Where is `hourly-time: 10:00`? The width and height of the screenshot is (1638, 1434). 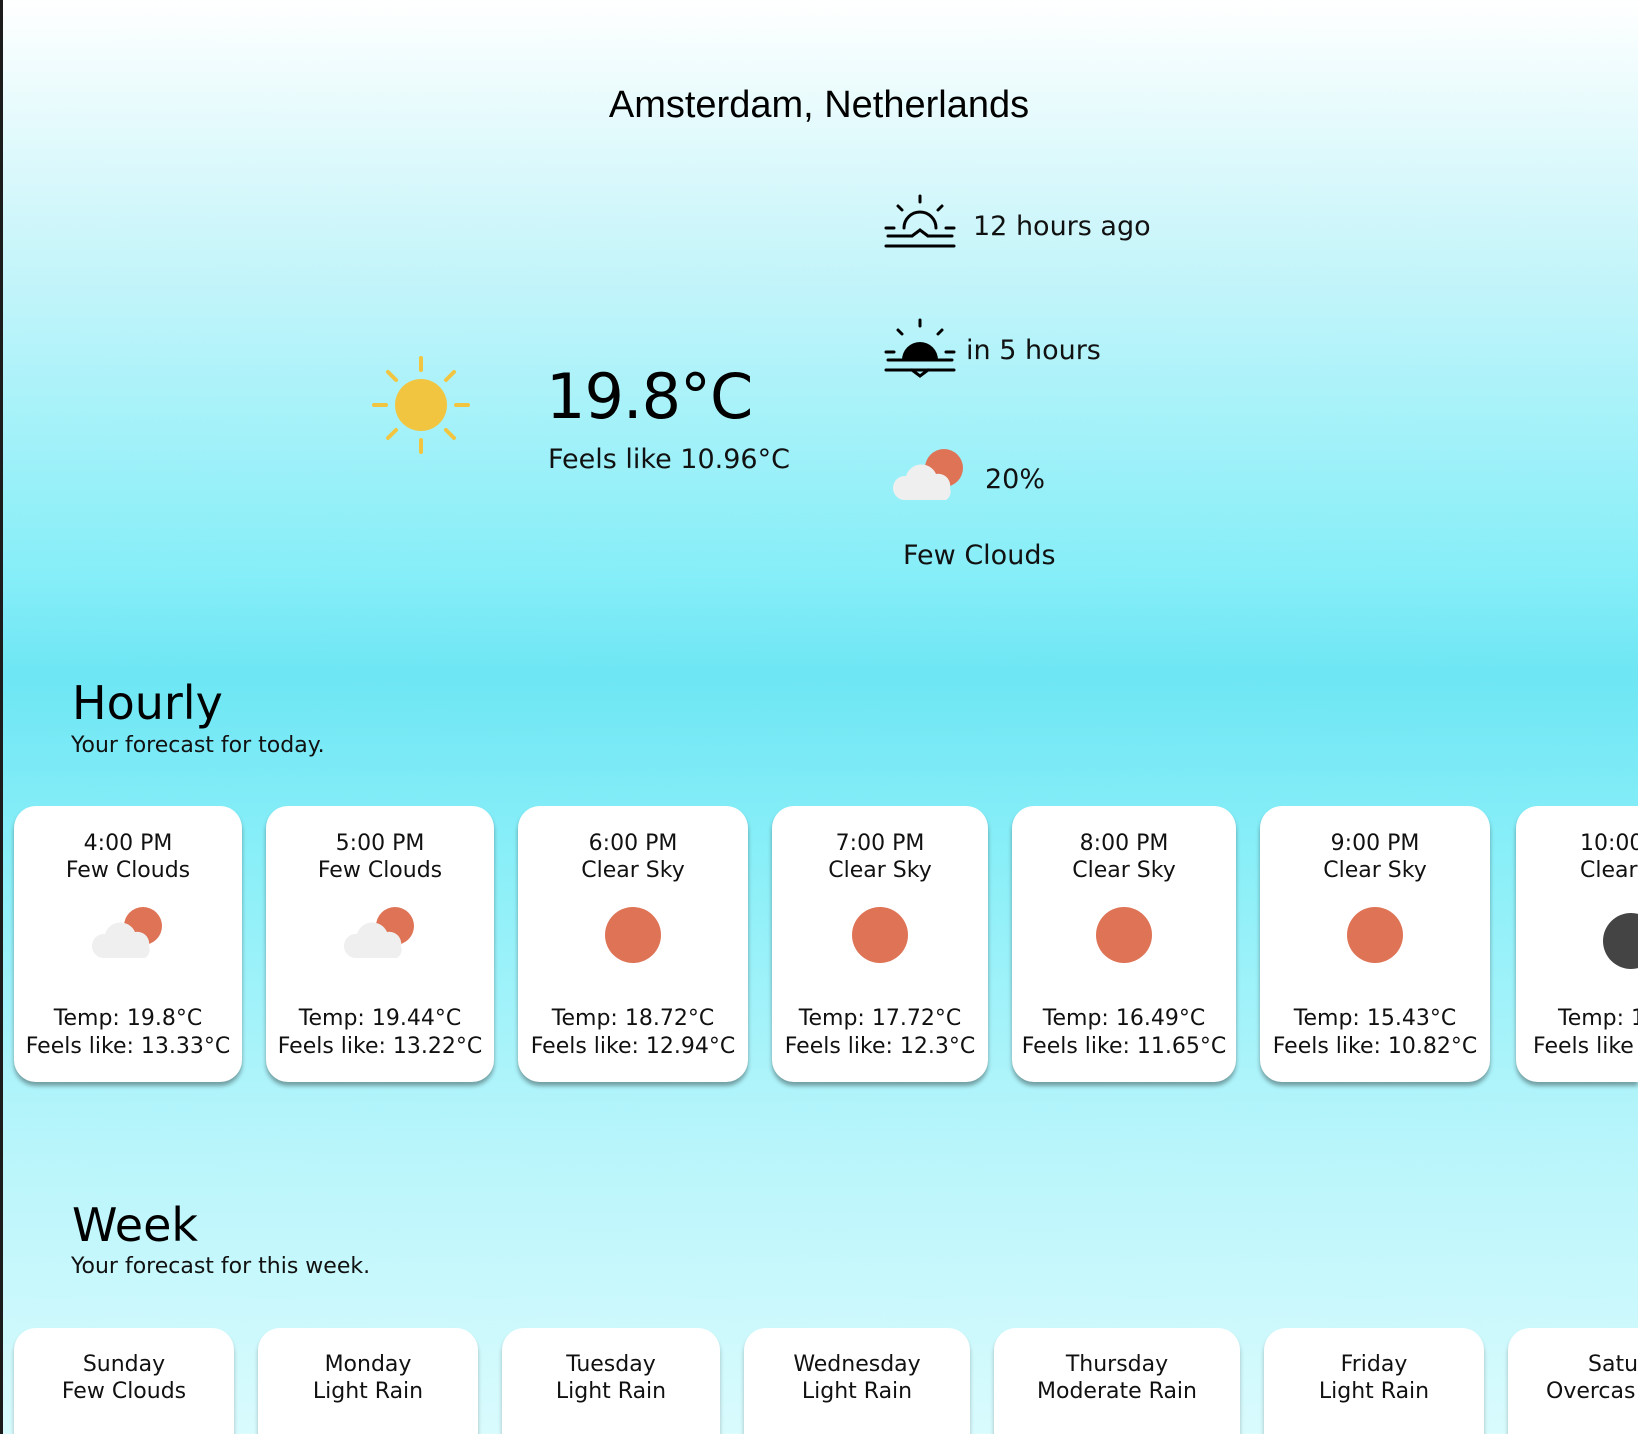
hourly-time: 10:00 is located at coordinates (1609, 843).